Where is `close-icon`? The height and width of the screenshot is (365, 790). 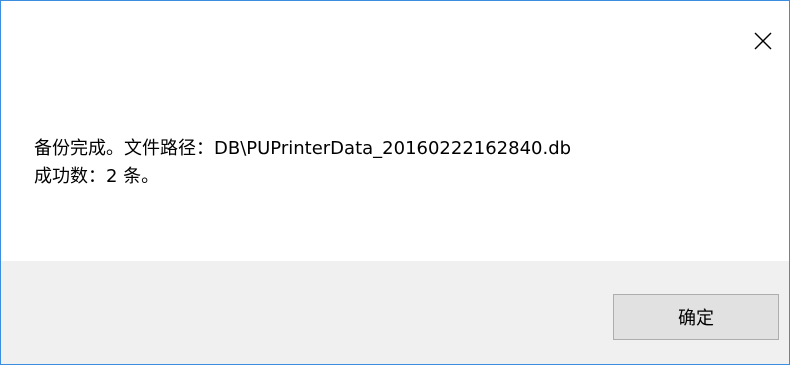
close-icon is located at coordinates (763, 41).